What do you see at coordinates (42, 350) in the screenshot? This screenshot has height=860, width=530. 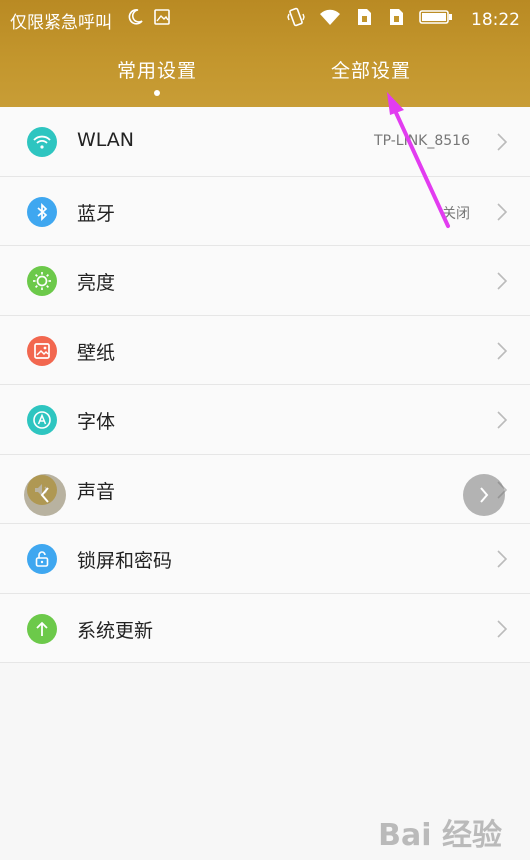 I see `wallpaper-icon` at bounding box center [42, 350].